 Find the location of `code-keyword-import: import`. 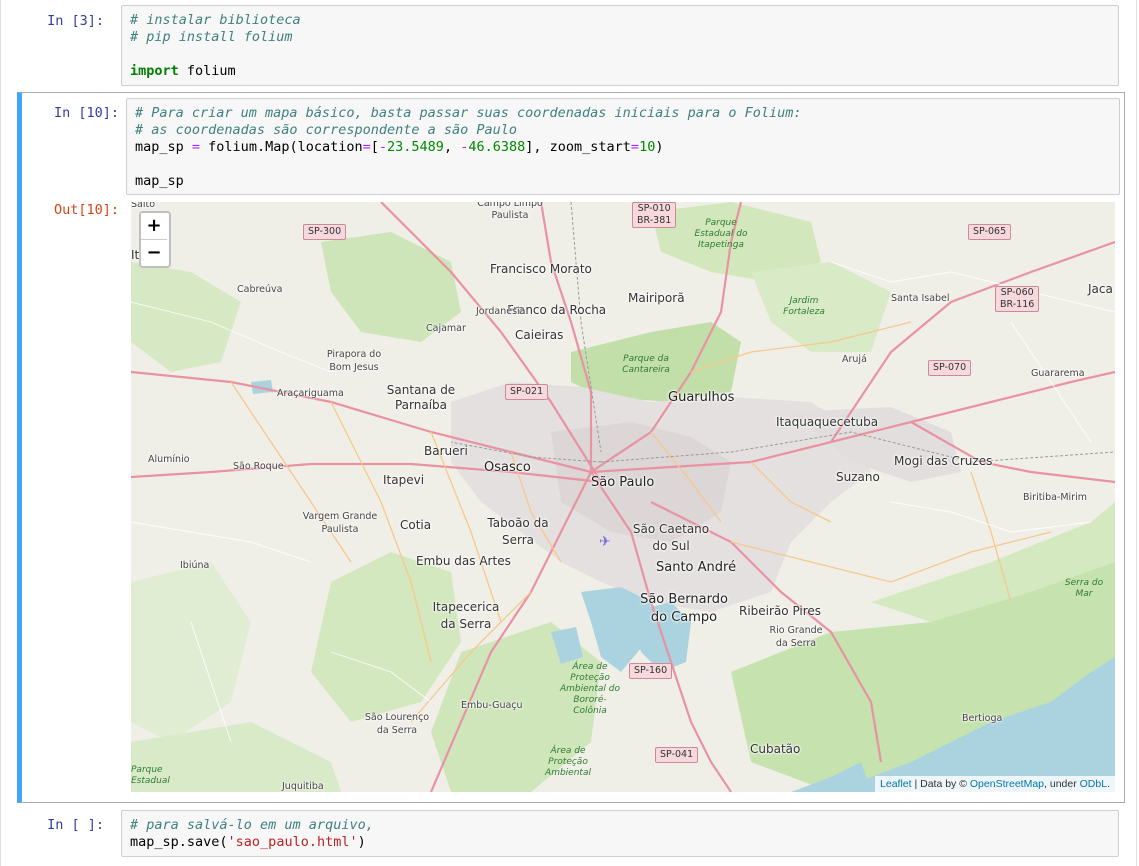

code-keyword-import: import is located at coordinates (154, 71).